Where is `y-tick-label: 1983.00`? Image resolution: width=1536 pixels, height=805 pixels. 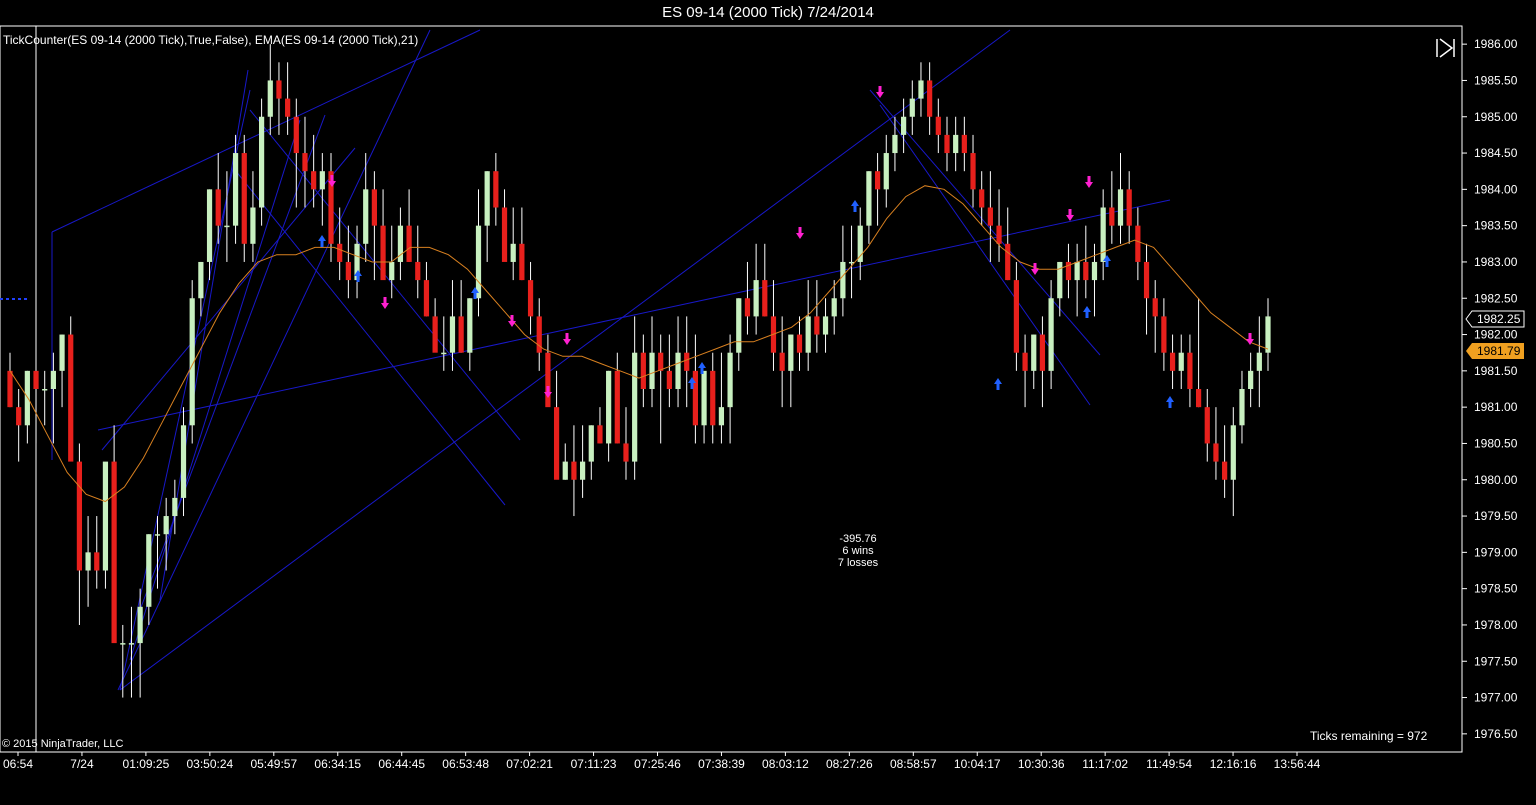 y-tick-label: 1983.00 is located at coordinates (1496, 262).